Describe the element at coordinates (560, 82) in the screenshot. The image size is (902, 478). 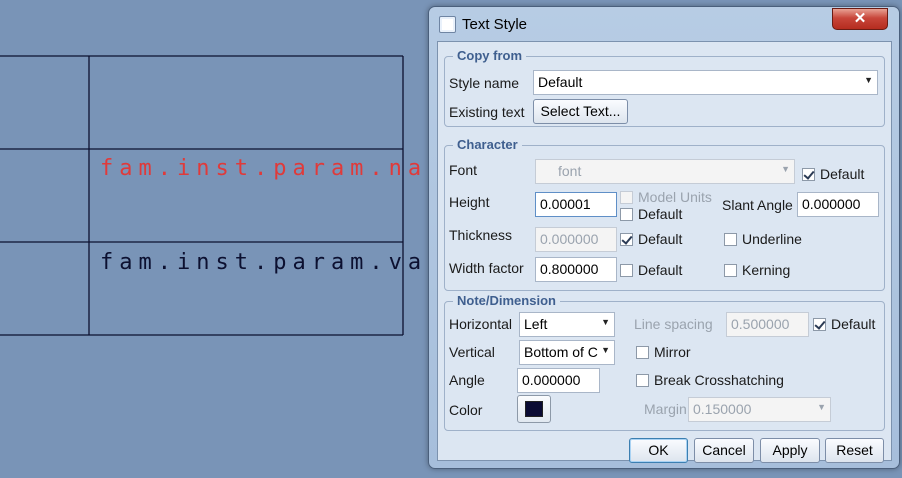
I see `style-name-value: Default` at that location.